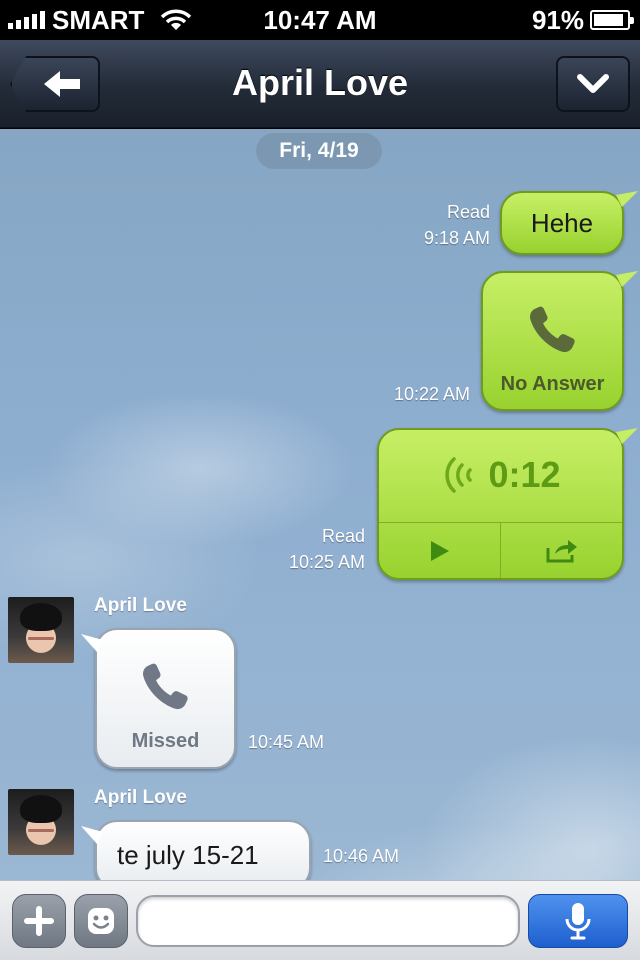  I want to click on battery-icon, so click(612, 20).